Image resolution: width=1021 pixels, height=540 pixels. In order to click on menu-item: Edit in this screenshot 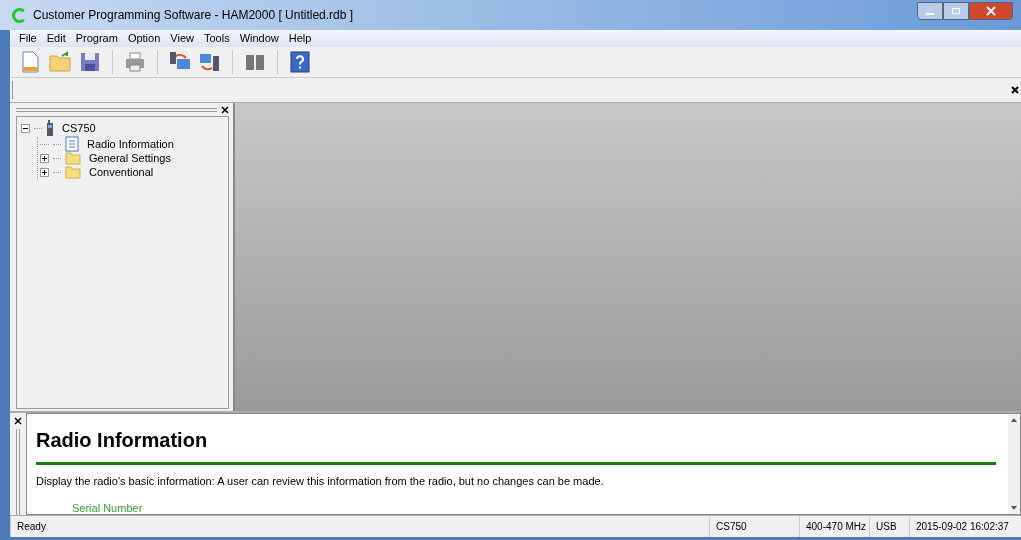, I will do `click(56, 38)`.